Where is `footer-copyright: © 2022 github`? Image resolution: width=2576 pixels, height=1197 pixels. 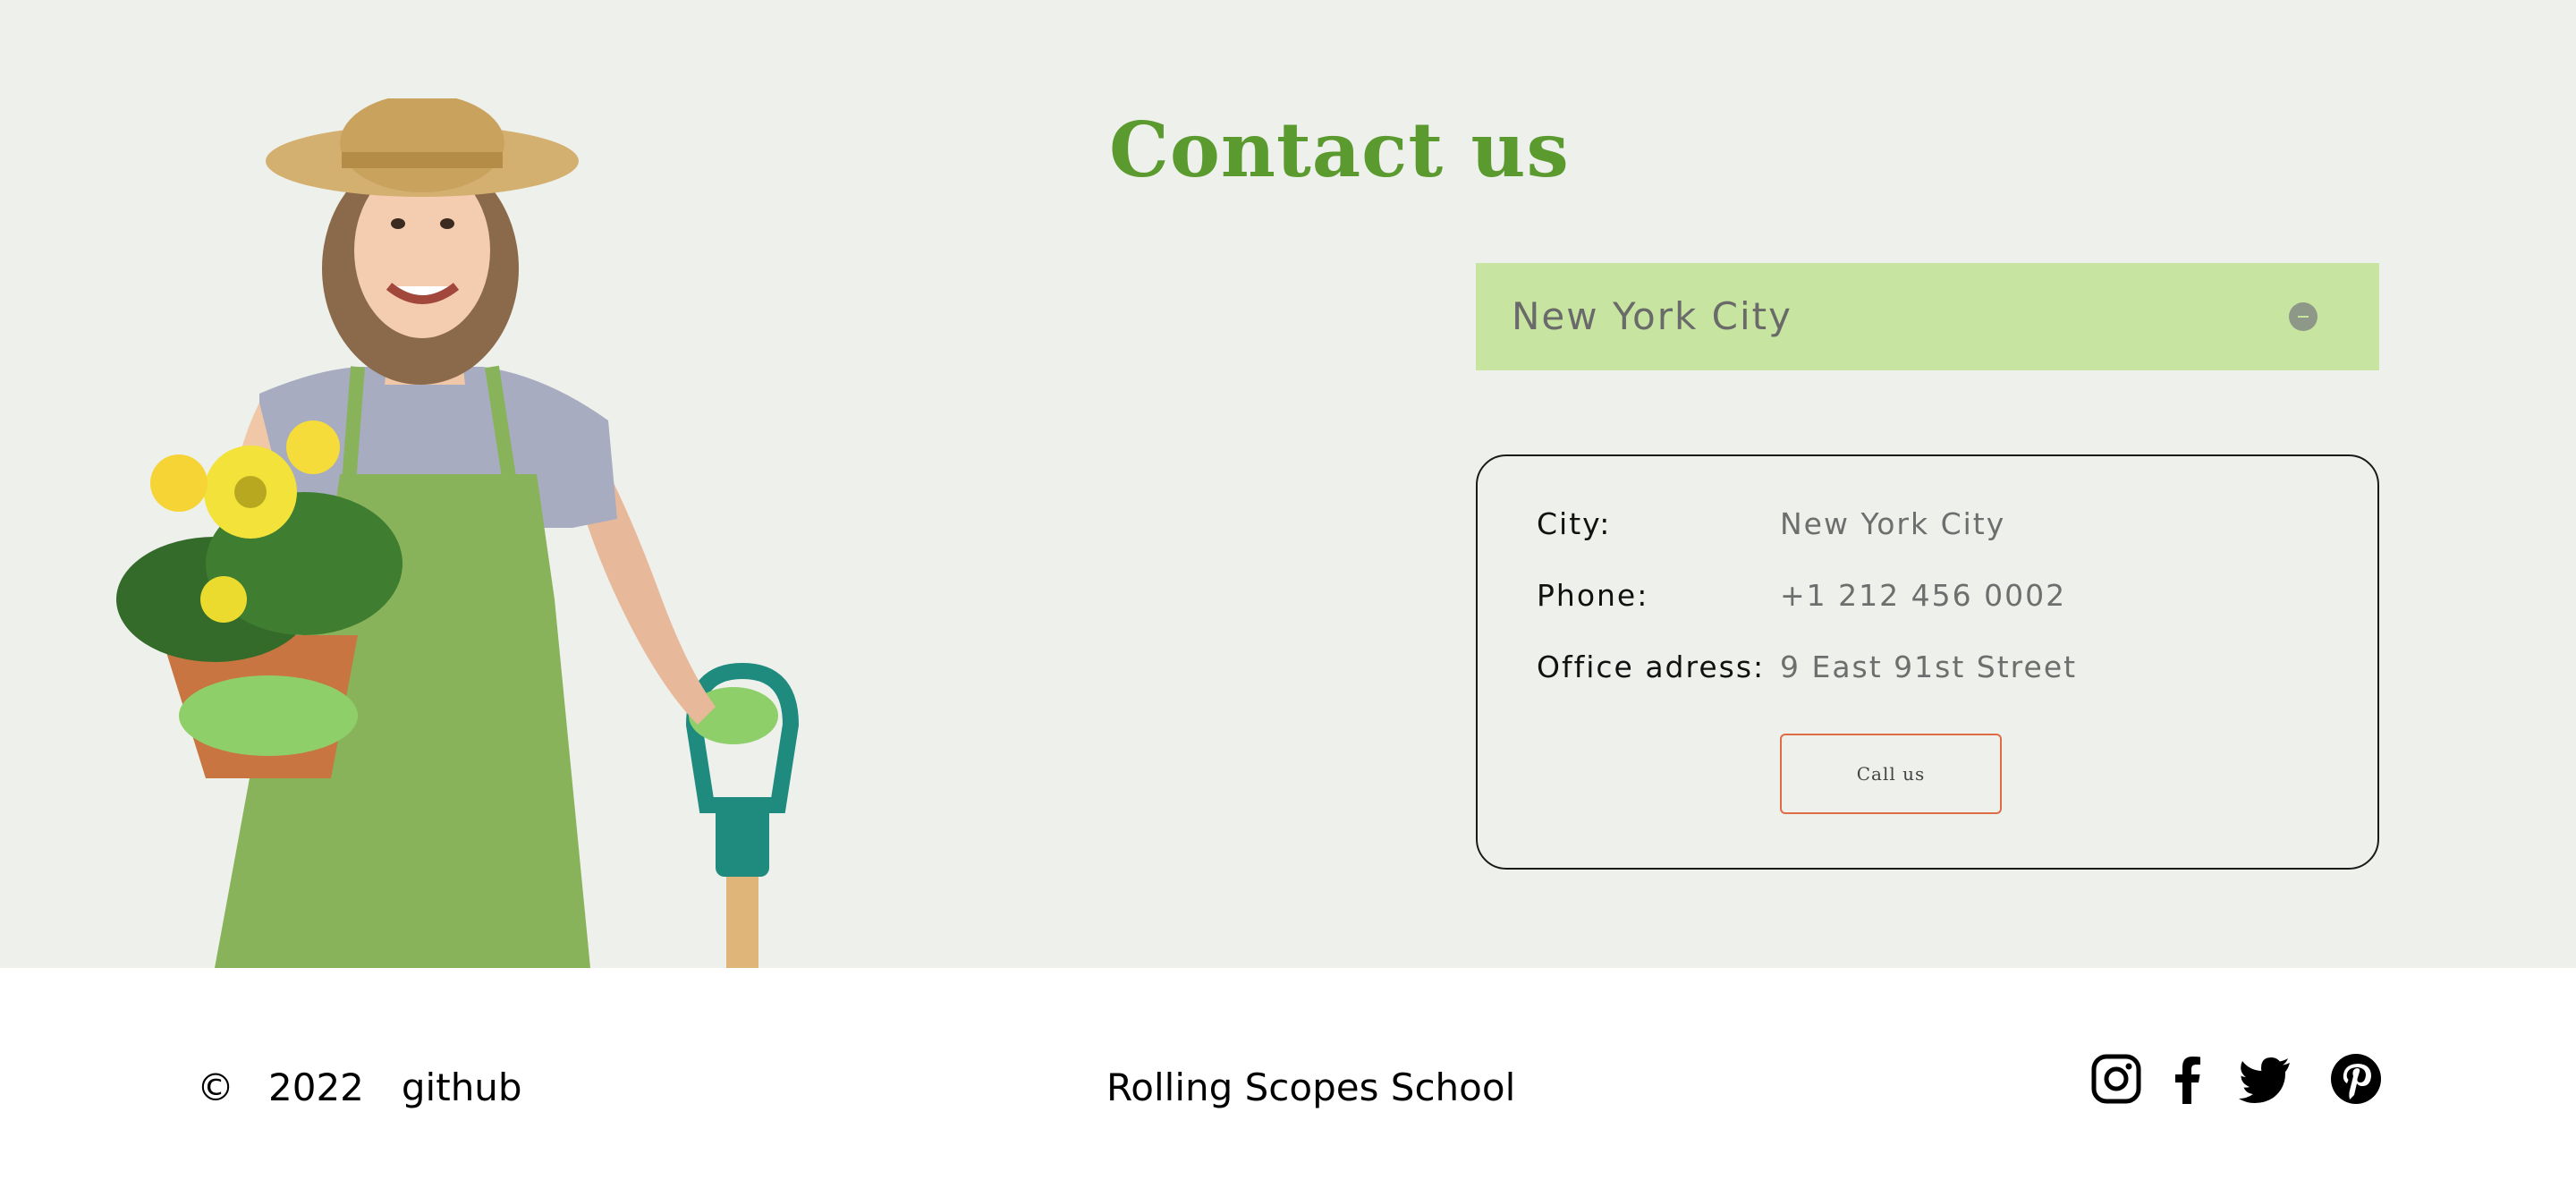
footer-copyright: © 2022 github is located at coordinates (359, 1088).